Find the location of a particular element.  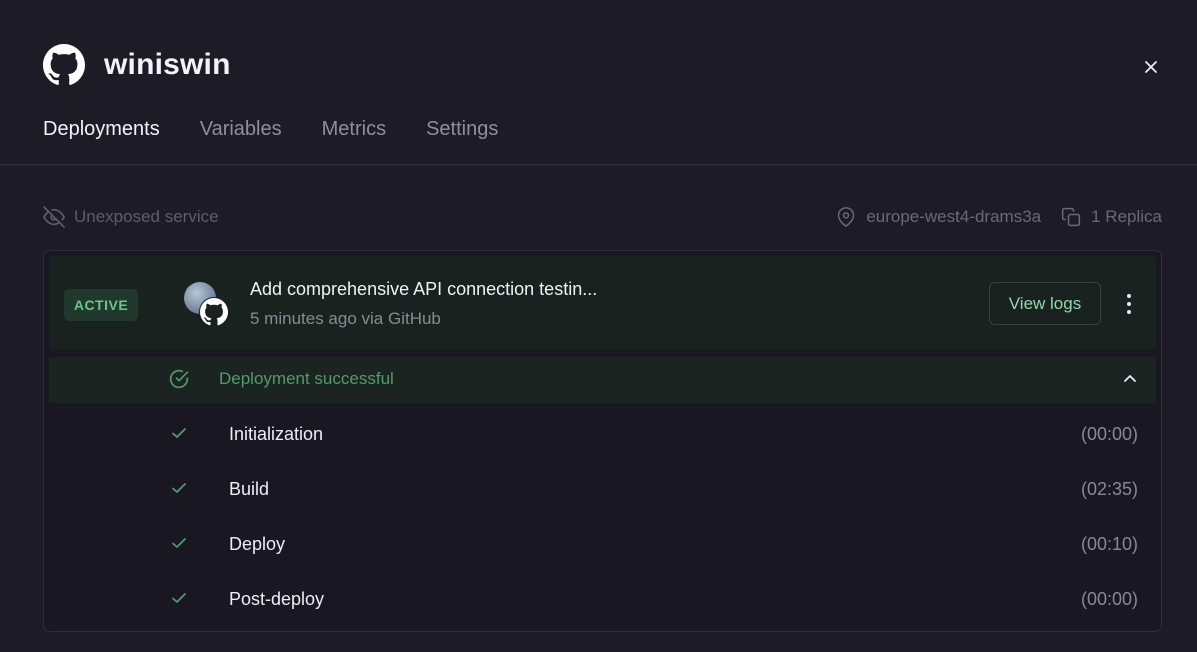

close-icon is located at coordinates (1151, 67).